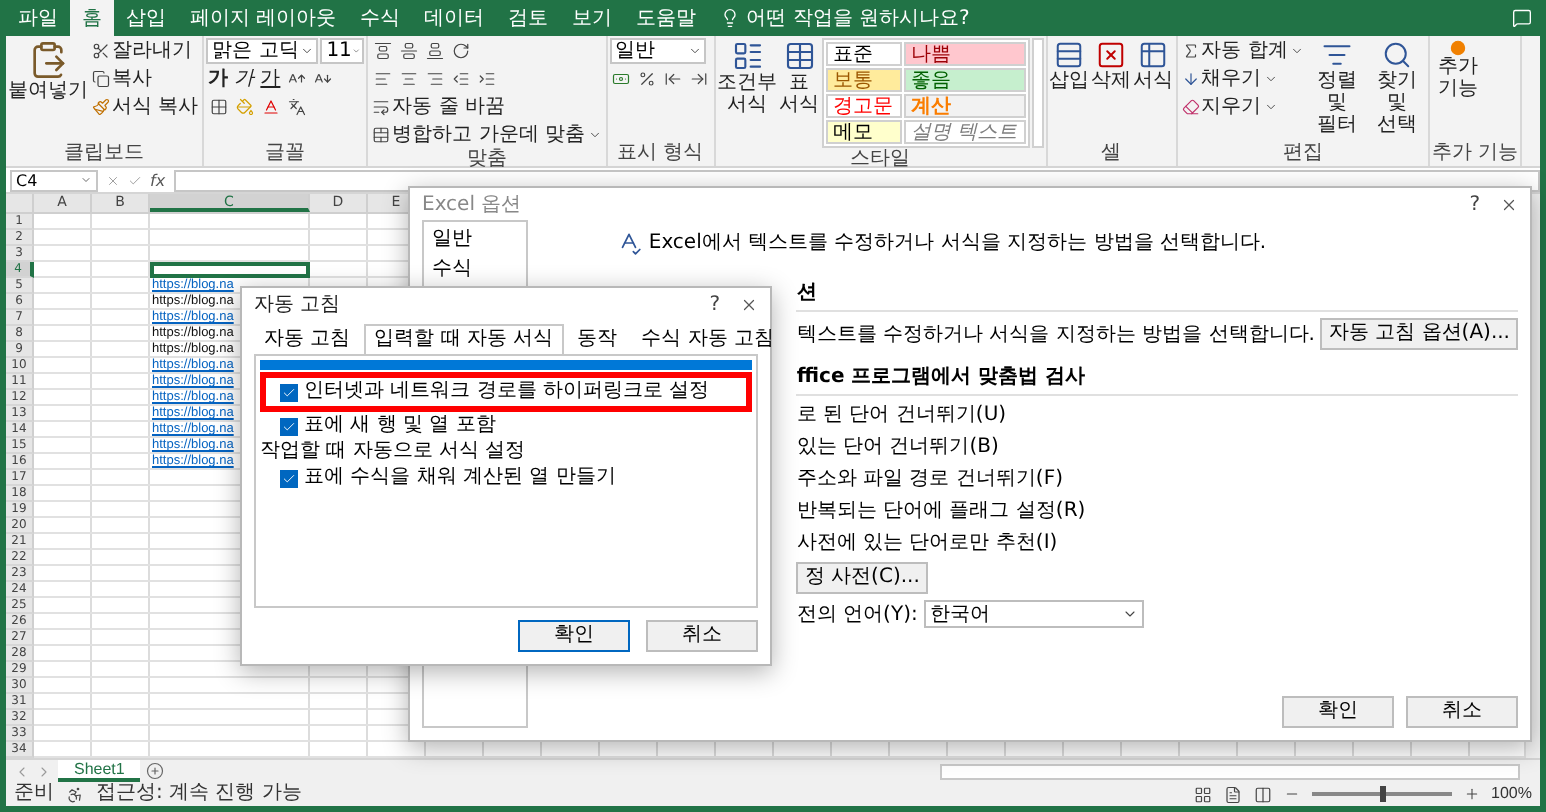 This screenshot has width=1546, height=812. What do you see at coordinates (528, 18) in the screenshot?
I see `ribbon-tab: 검토` at bounding box center [528, 18].